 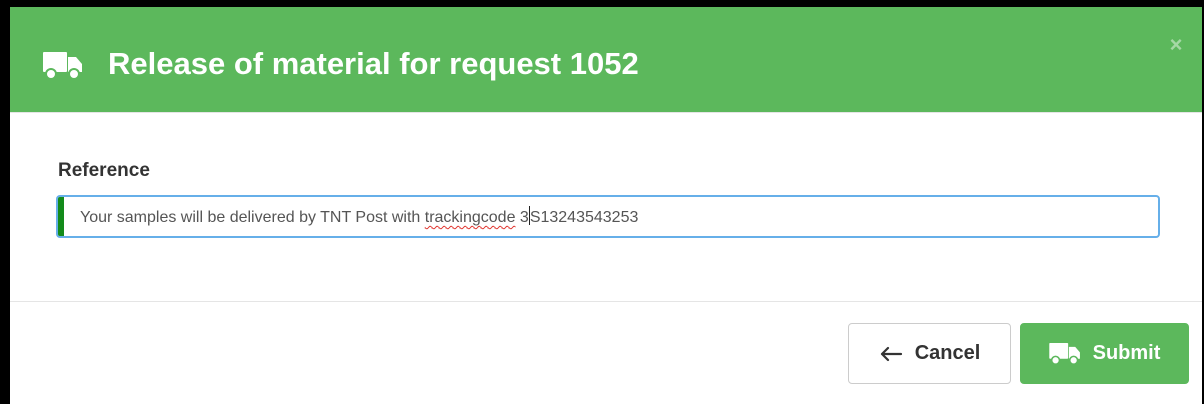 I want to click on footer-divider, so click(x=606, y=301).